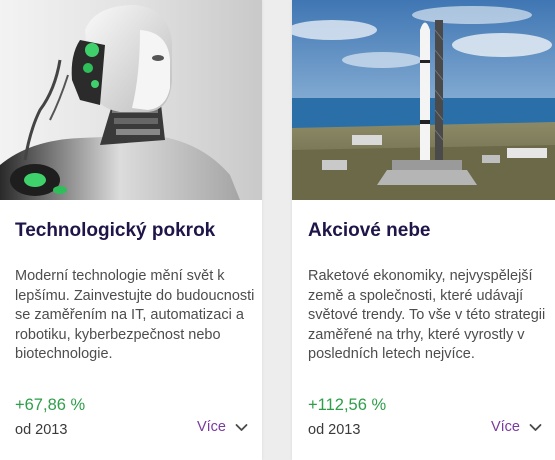 Image resolution: width=555 pixels, height=460 pixels. Describe the element at coordinates (50, 405) in the screenshot. I see `return-value: +67,86 %` at that location.